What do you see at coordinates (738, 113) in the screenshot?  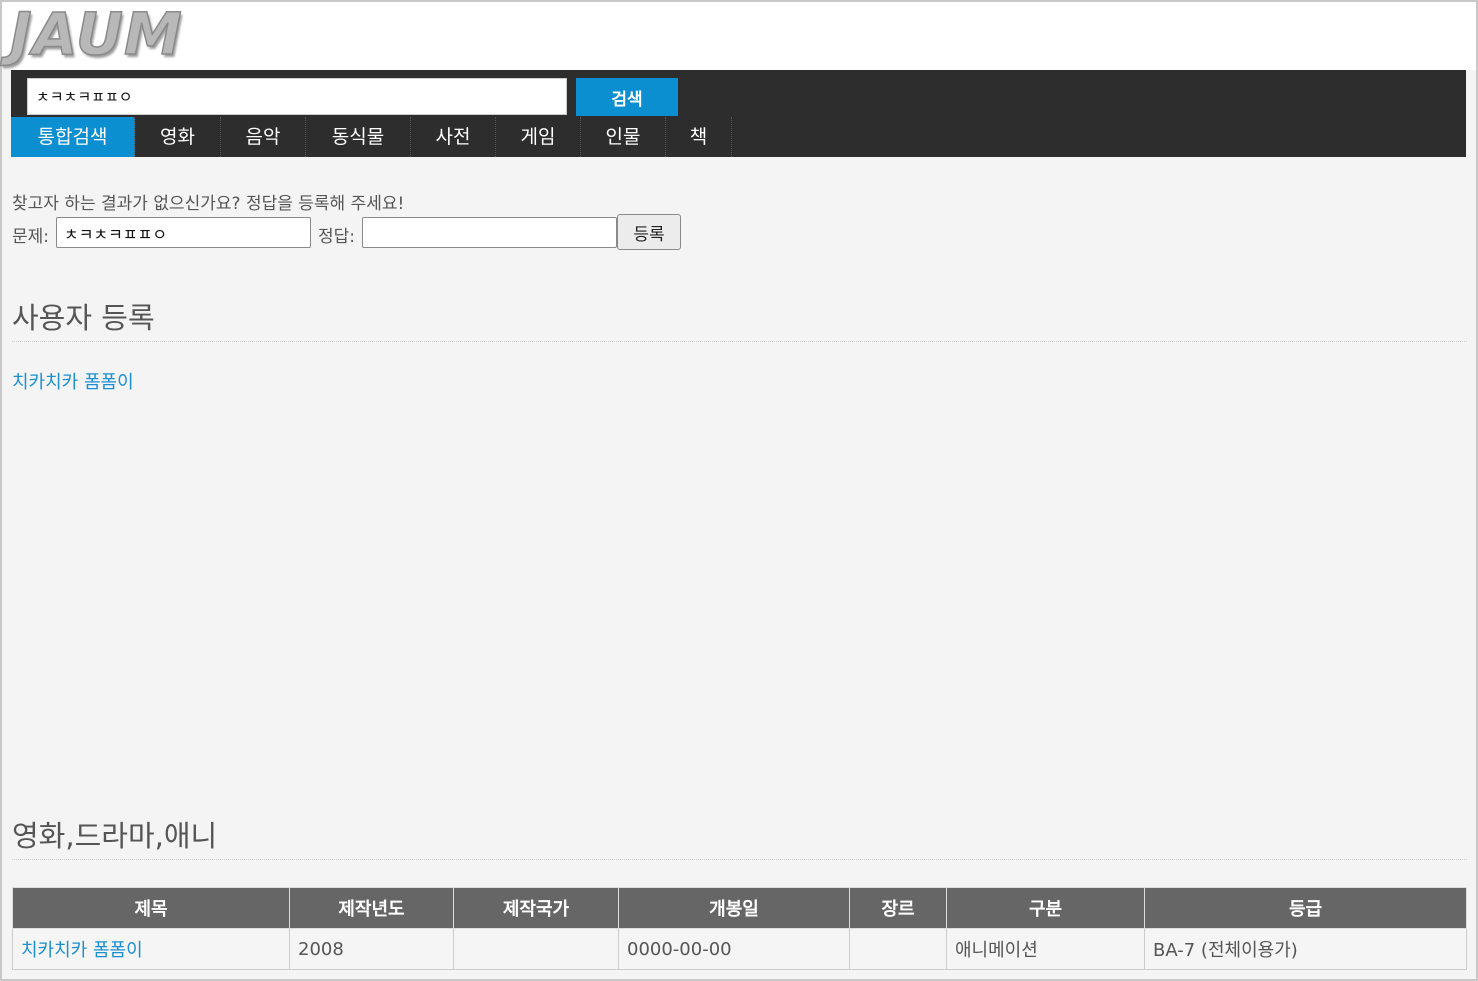 I see `search-header: 검색 통합검색 영화 음악 동식물 사전 게임 인물 책` at bounding box center [738, 113].